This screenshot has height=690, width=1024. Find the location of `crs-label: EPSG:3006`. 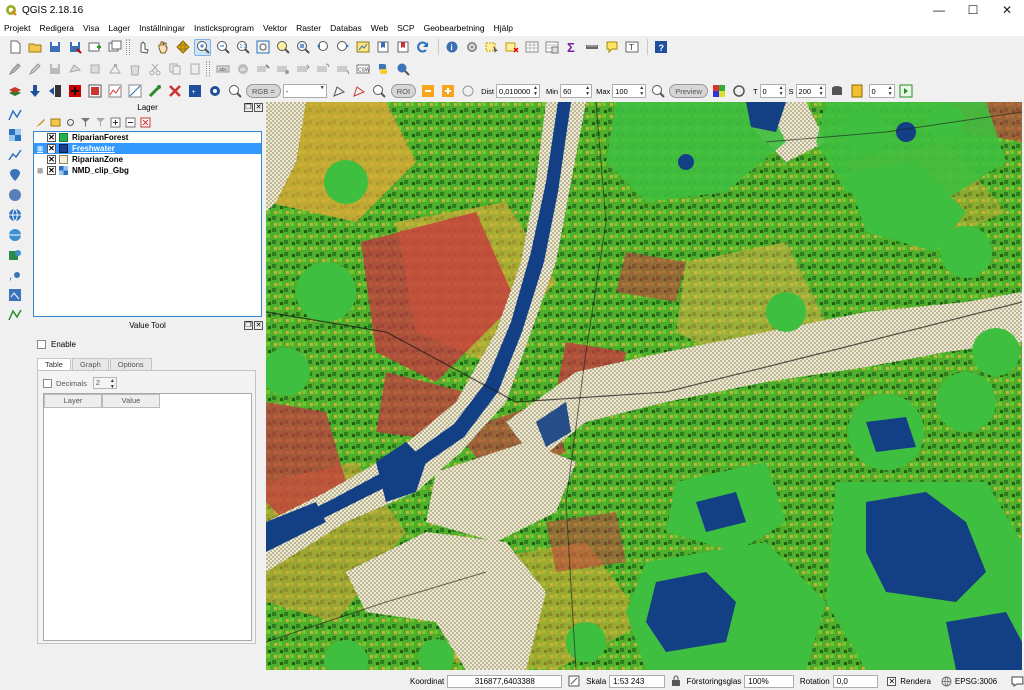

crs-label: EPSG:3006 is located at coordinates (976, 681).